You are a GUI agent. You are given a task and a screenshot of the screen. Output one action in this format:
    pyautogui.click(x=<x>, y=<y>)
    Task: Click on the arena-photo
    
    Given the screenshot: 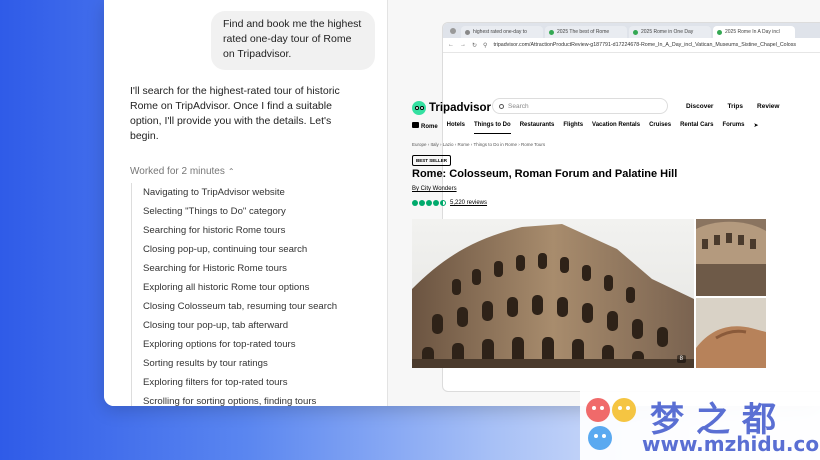 What is the action you would take?
    pyautogui.click(x=731, y=257)
    